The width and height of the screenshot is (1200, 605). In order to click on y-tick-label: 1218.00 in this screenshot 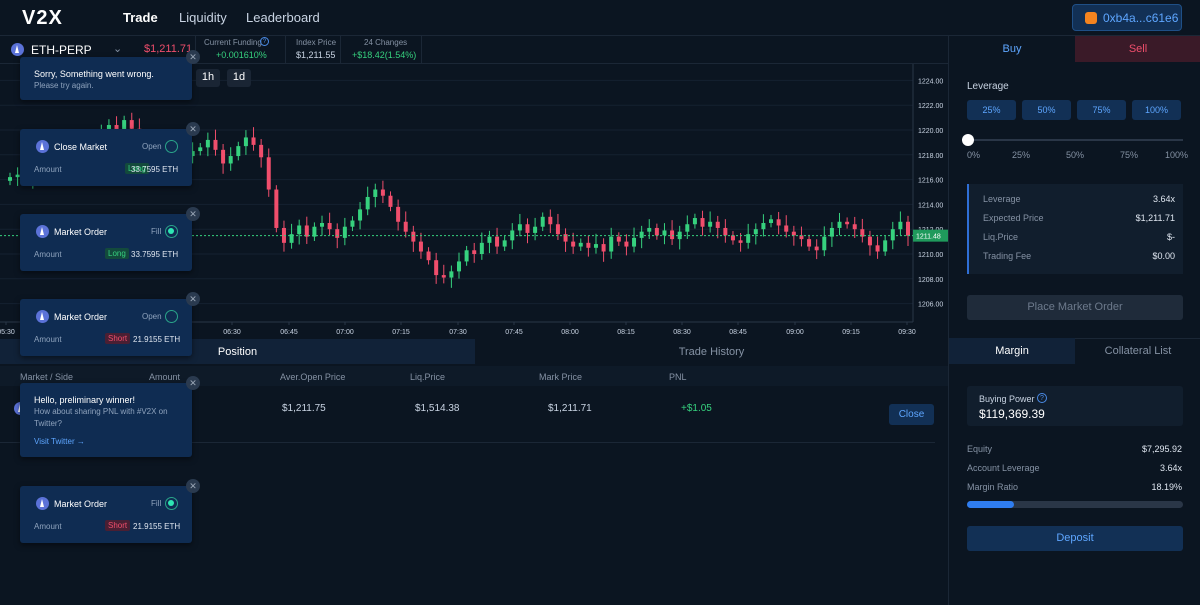, I will do `click(930, 156)`.